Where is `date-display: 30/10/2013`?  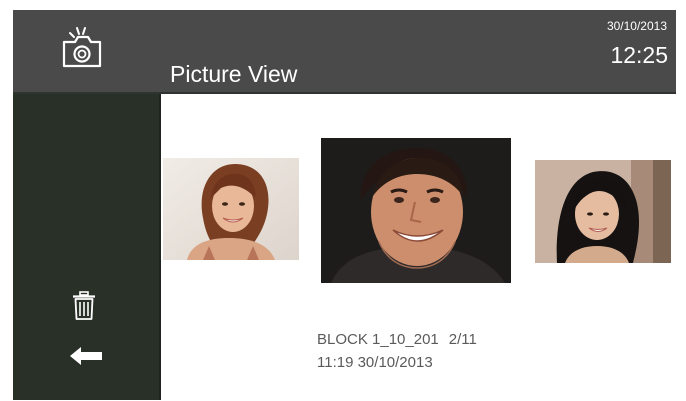 date-display: 30/10/2013 is located at coordinates (636, 26).